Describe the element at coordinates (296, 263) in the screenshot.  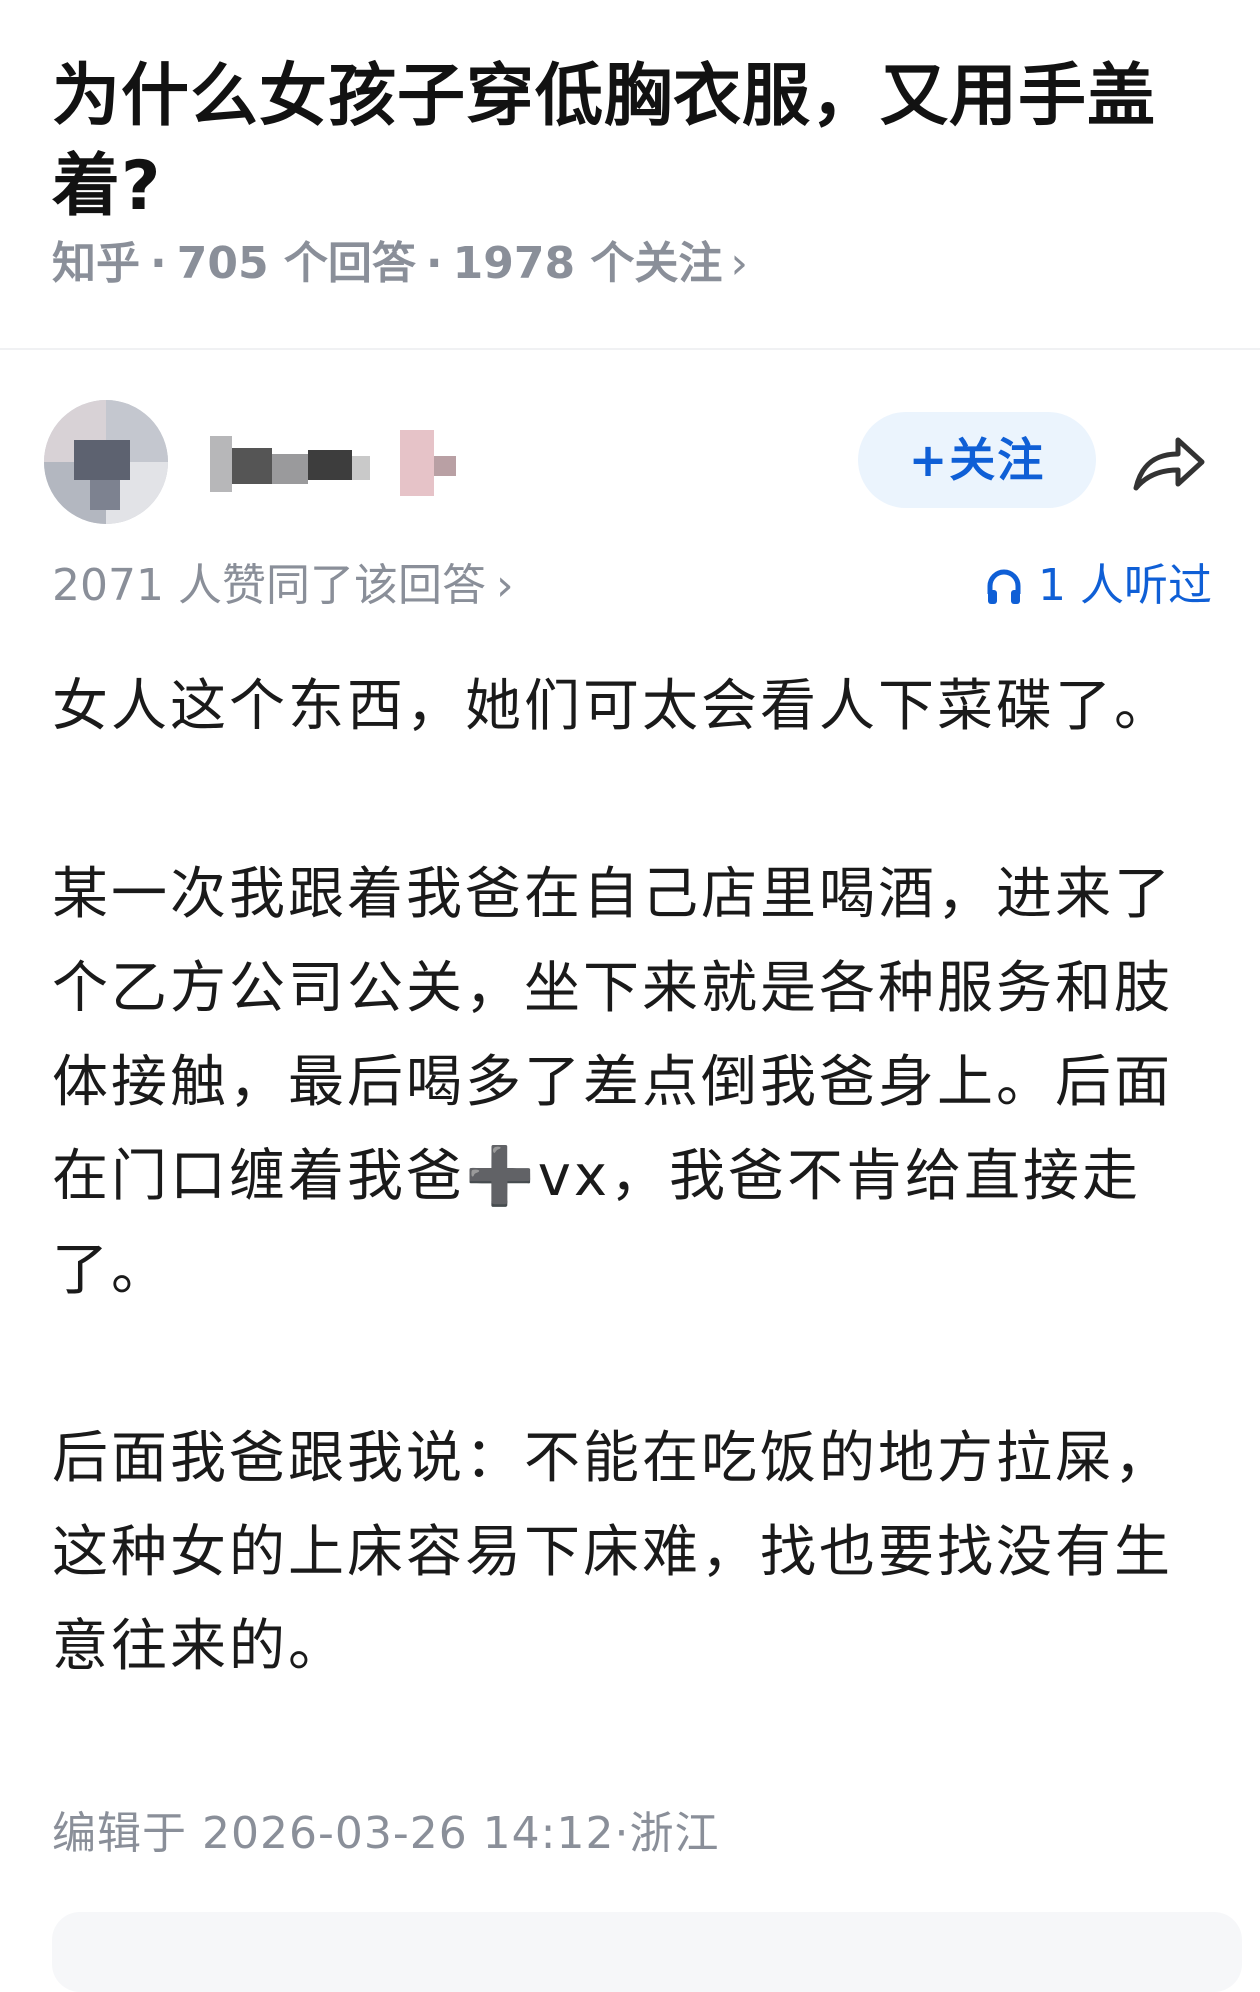
I see `answers-count: 705 个回答` at that location.